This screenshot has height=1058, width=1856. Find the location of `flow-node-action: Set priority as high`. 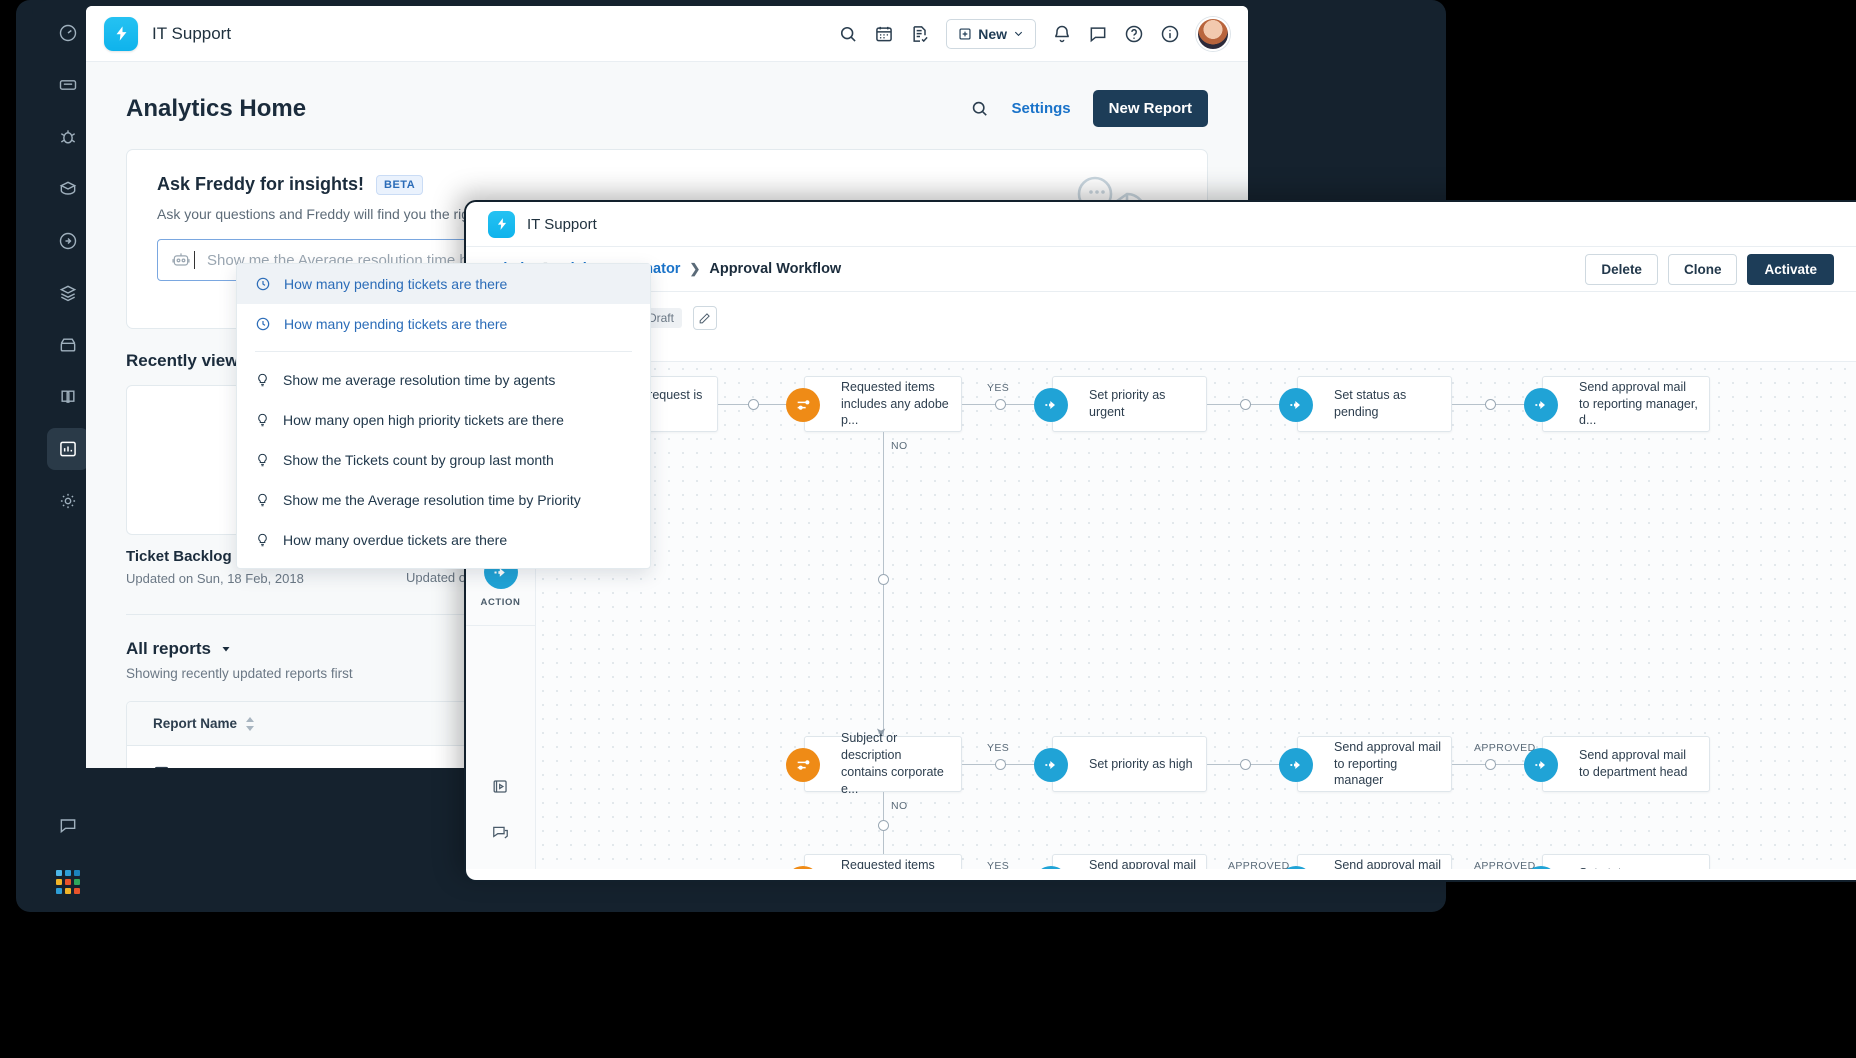

flow-node-action: Set priority as high is located at coordinates (1120, 764).